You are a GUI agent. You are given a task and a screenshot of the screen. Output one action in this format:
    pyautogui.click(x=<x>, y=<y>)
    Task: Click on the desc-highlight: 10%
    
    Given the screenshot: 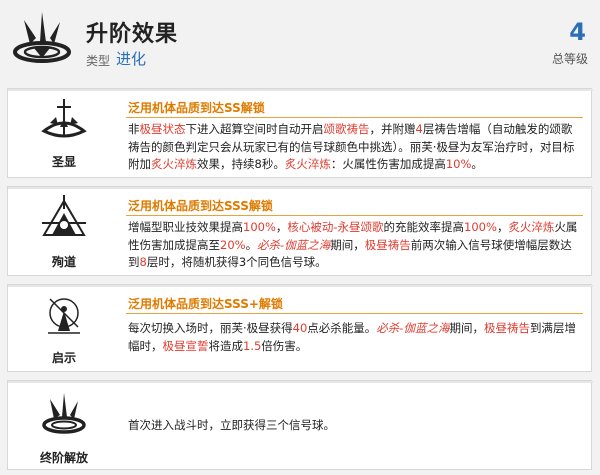 What is the action you would take?
    pyautogui.click(x=458, y=164)
    